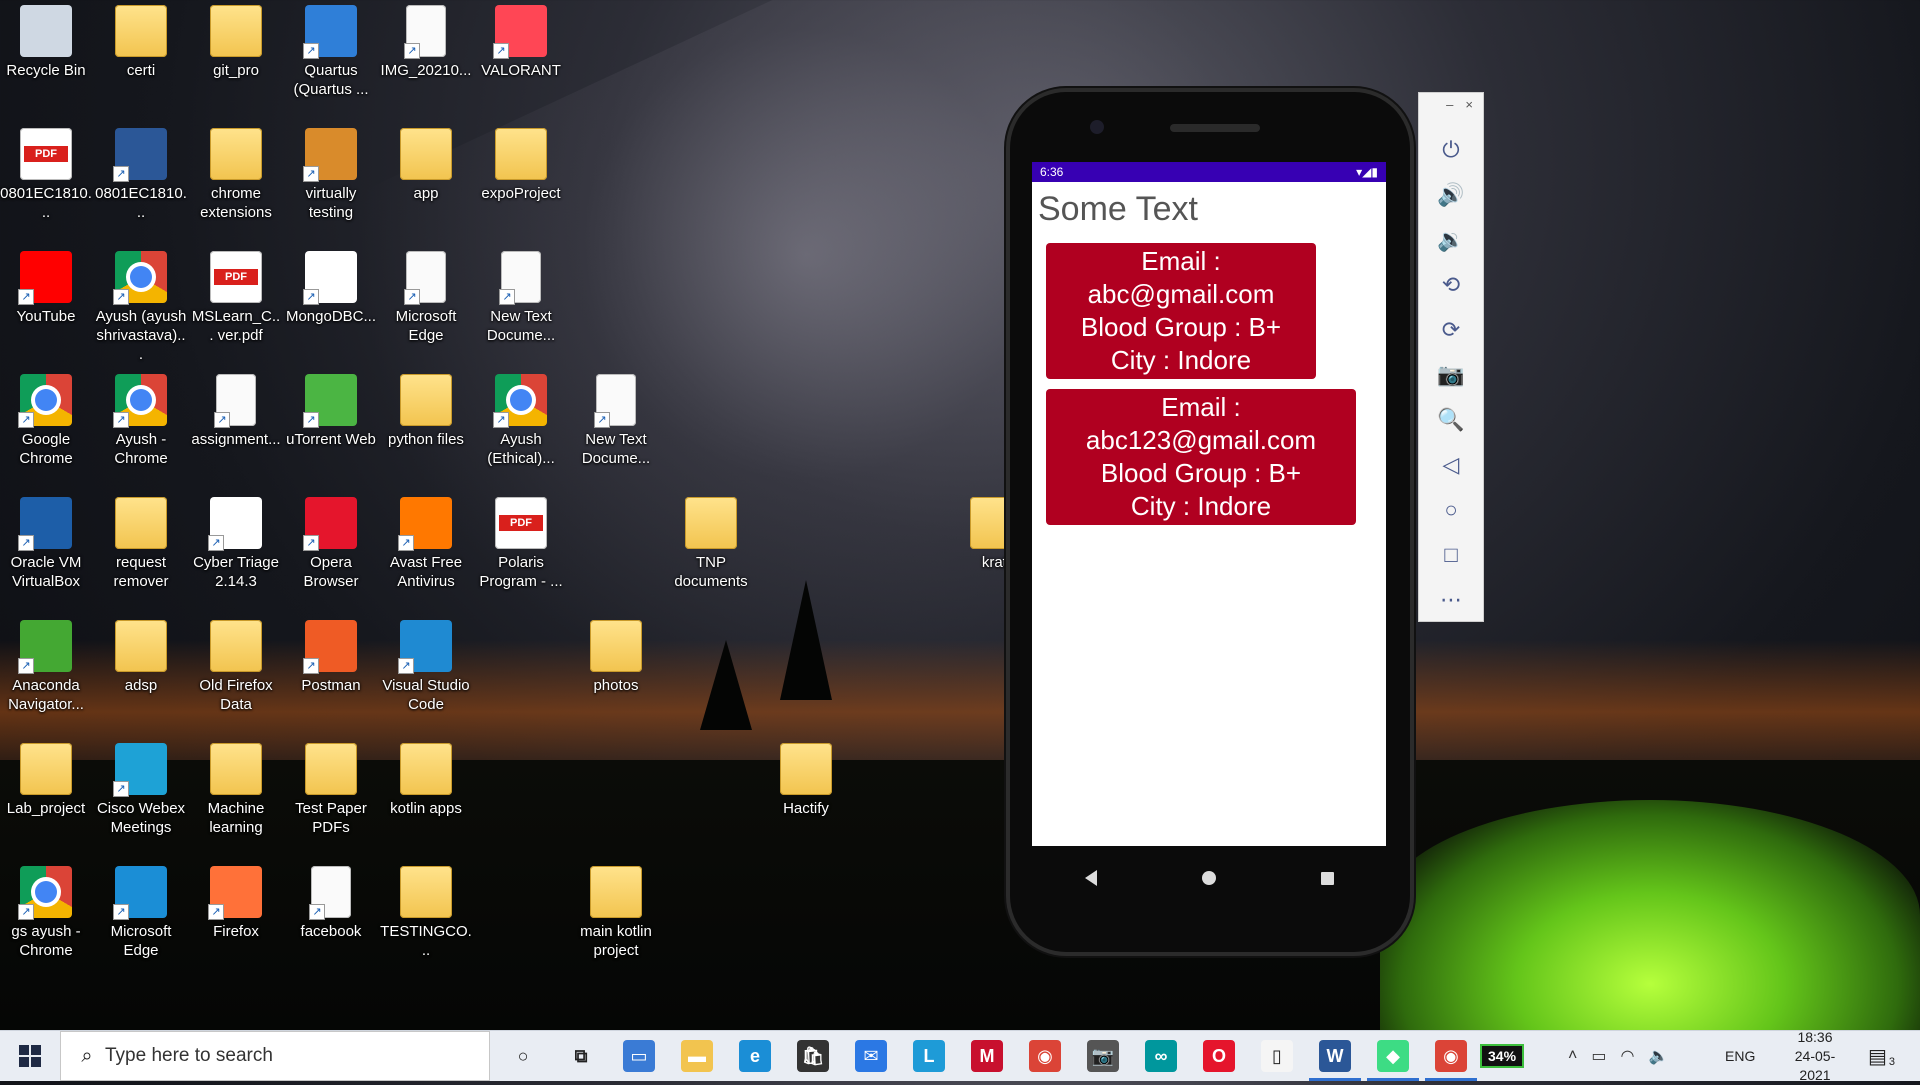  What do you see at coordinates (426, 780) in the screenshot?
I see `desktop-icon: kotlin apps` at bounding box center [426, 780].